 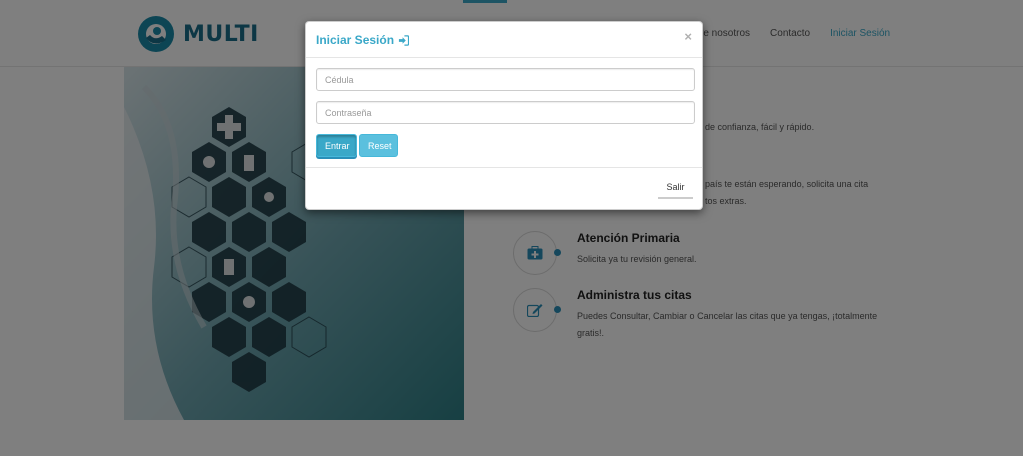 I want to click on modal-title: Iniciar Sesión, so click(x=363, y=40).